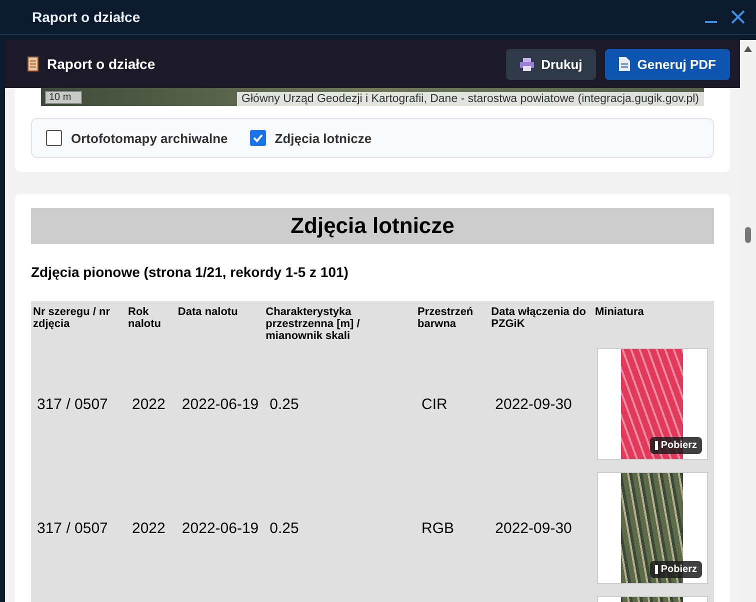 Image resolution: width=756 pixels, height=602 pixels. What do you see at coordinates (619, 312) in the screenshot?
I see `column-header: Miniatura` at bounding box center [619, 312].